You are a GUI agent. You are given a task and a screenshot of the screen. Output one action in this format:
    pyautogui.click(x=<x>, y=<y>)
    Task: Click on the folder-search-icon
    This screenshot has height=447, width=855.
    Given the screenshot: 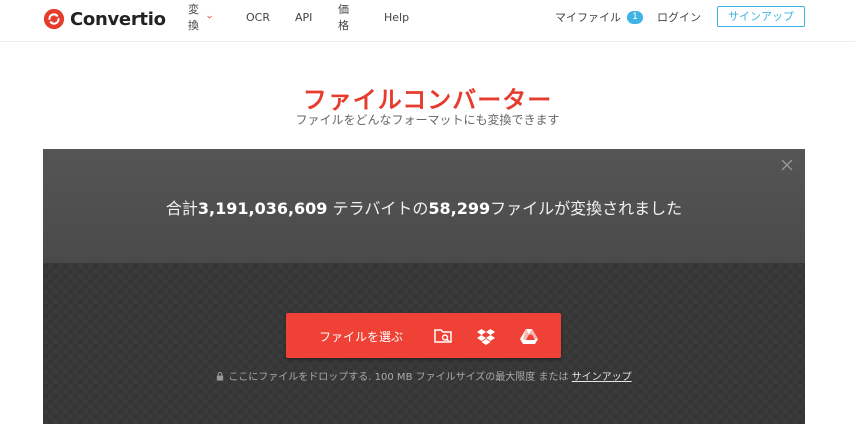 What is the action you would take?
    pyautogui.click(x=443, y=336)
    